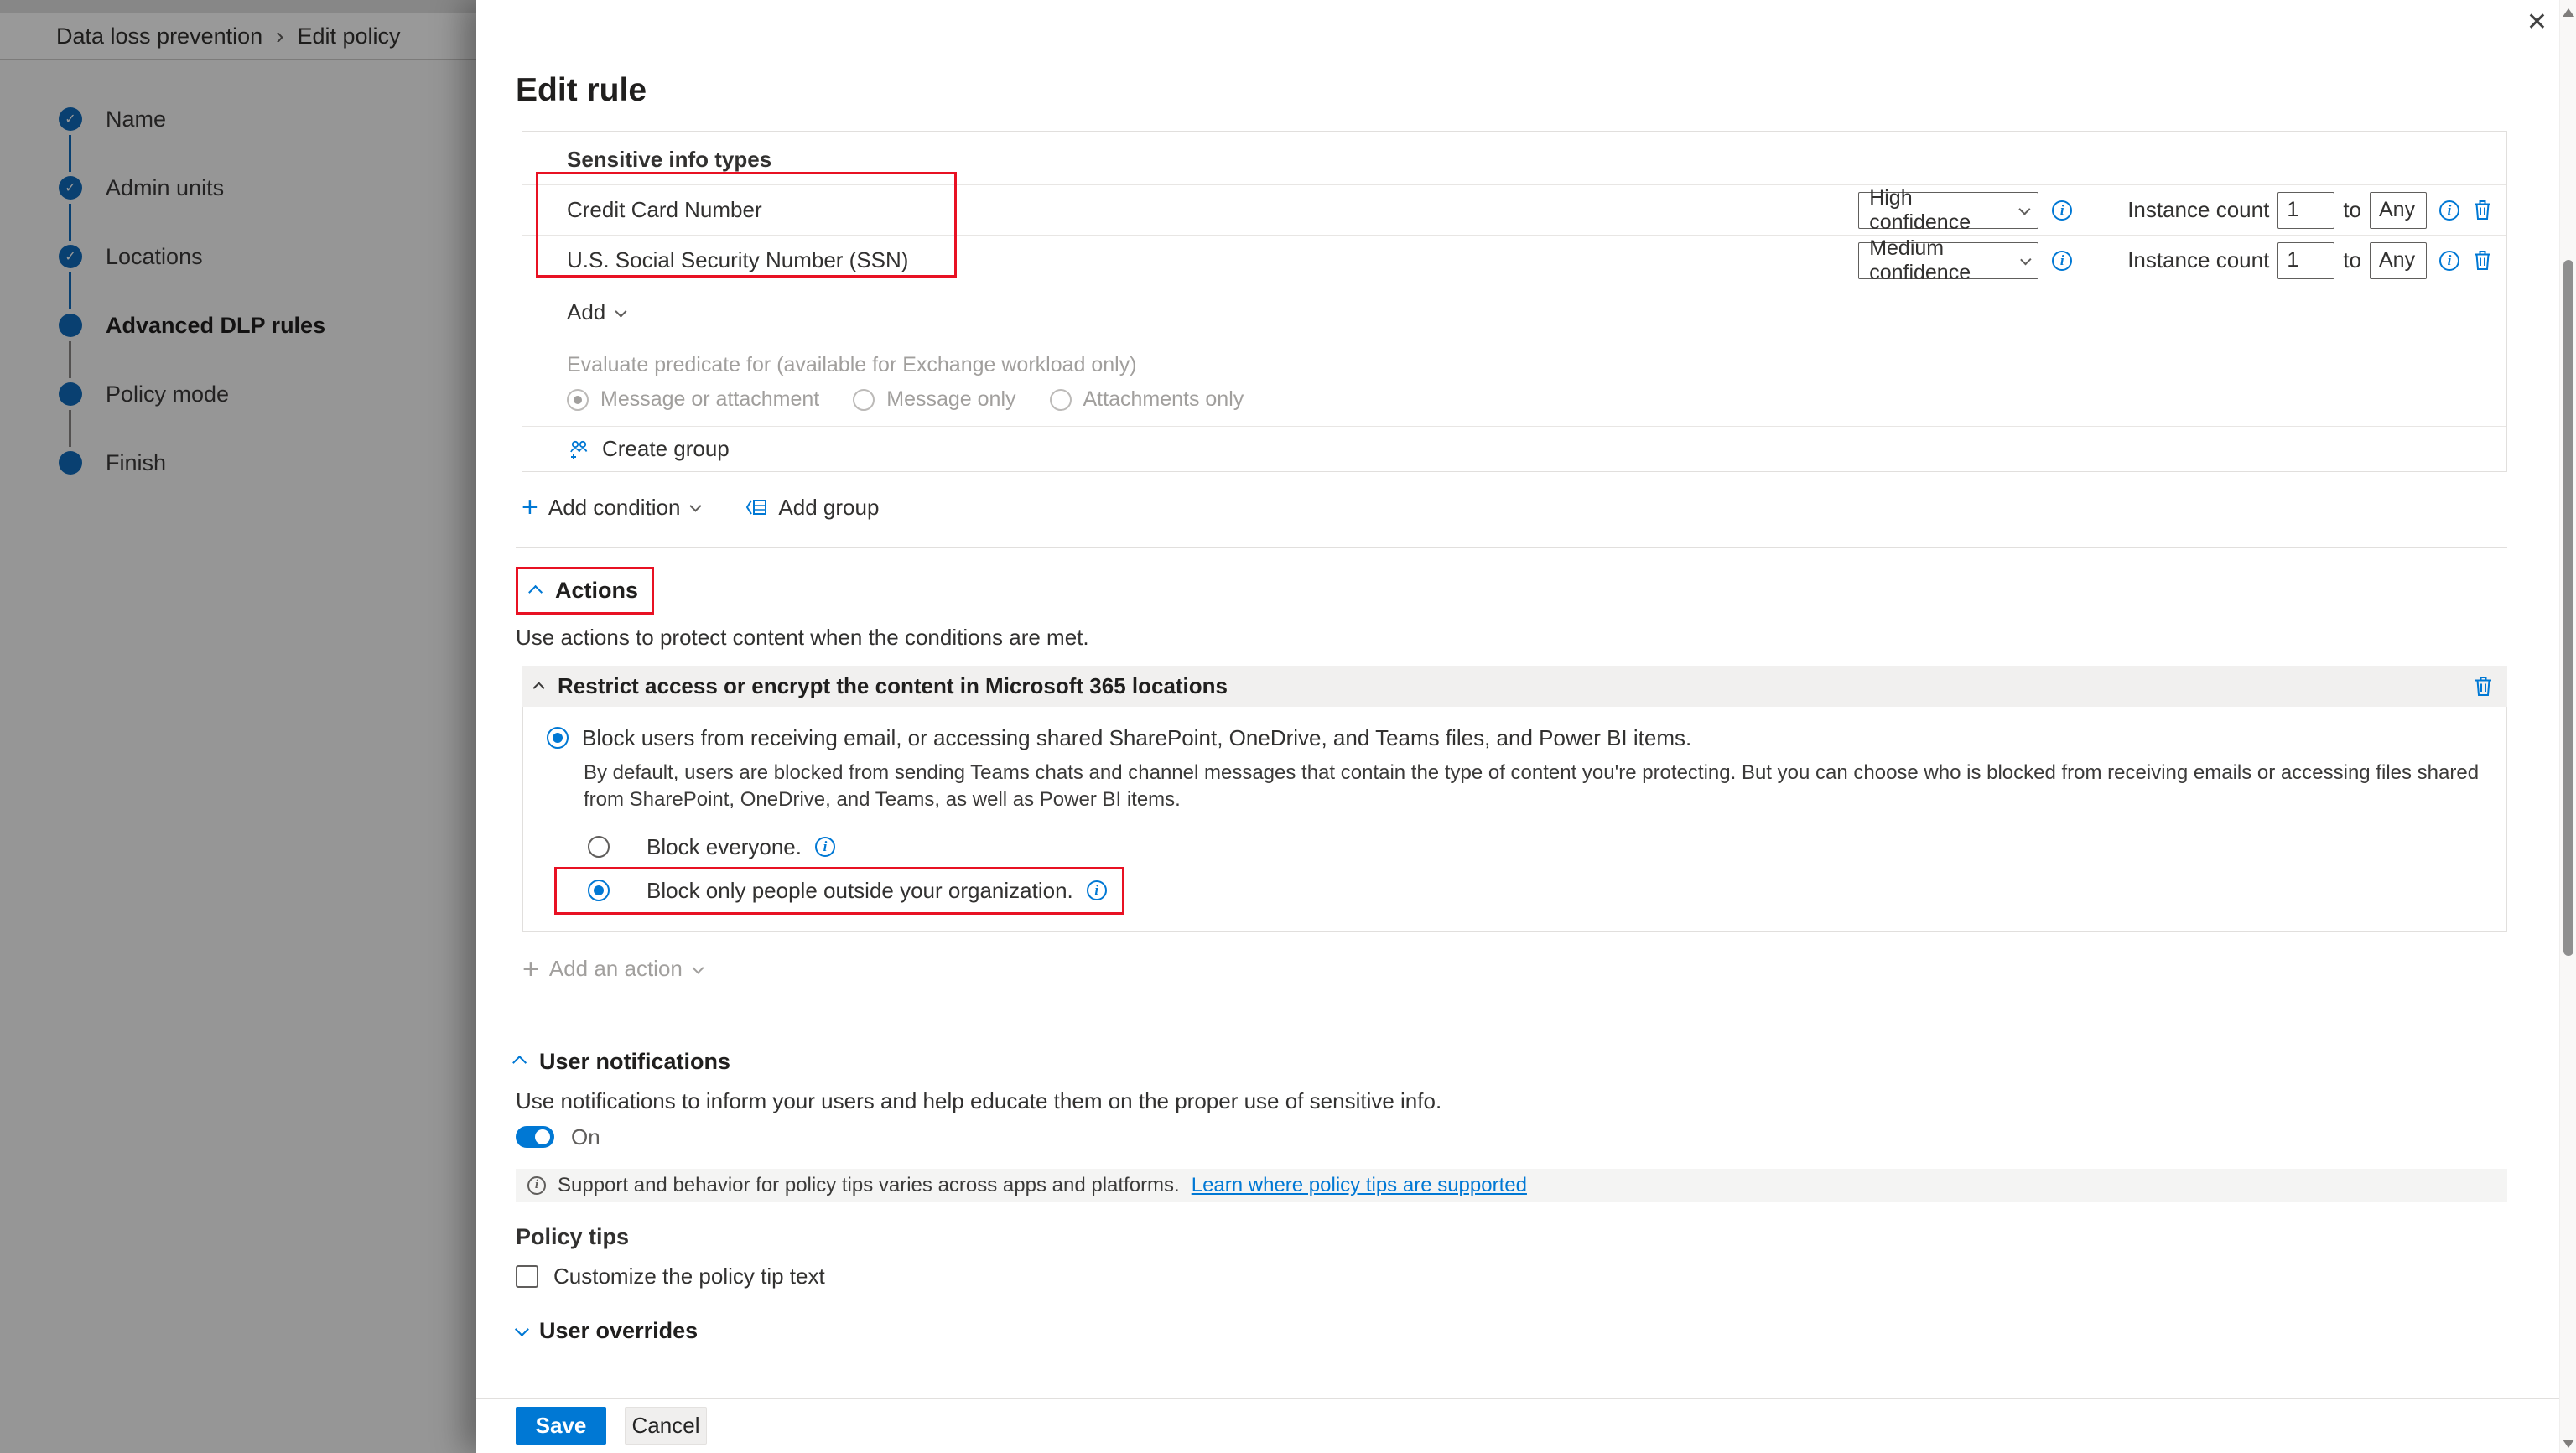 This screenshot has height=1453, width=2576. I want to click on toggle-state-label: On, so click(585, 1136).